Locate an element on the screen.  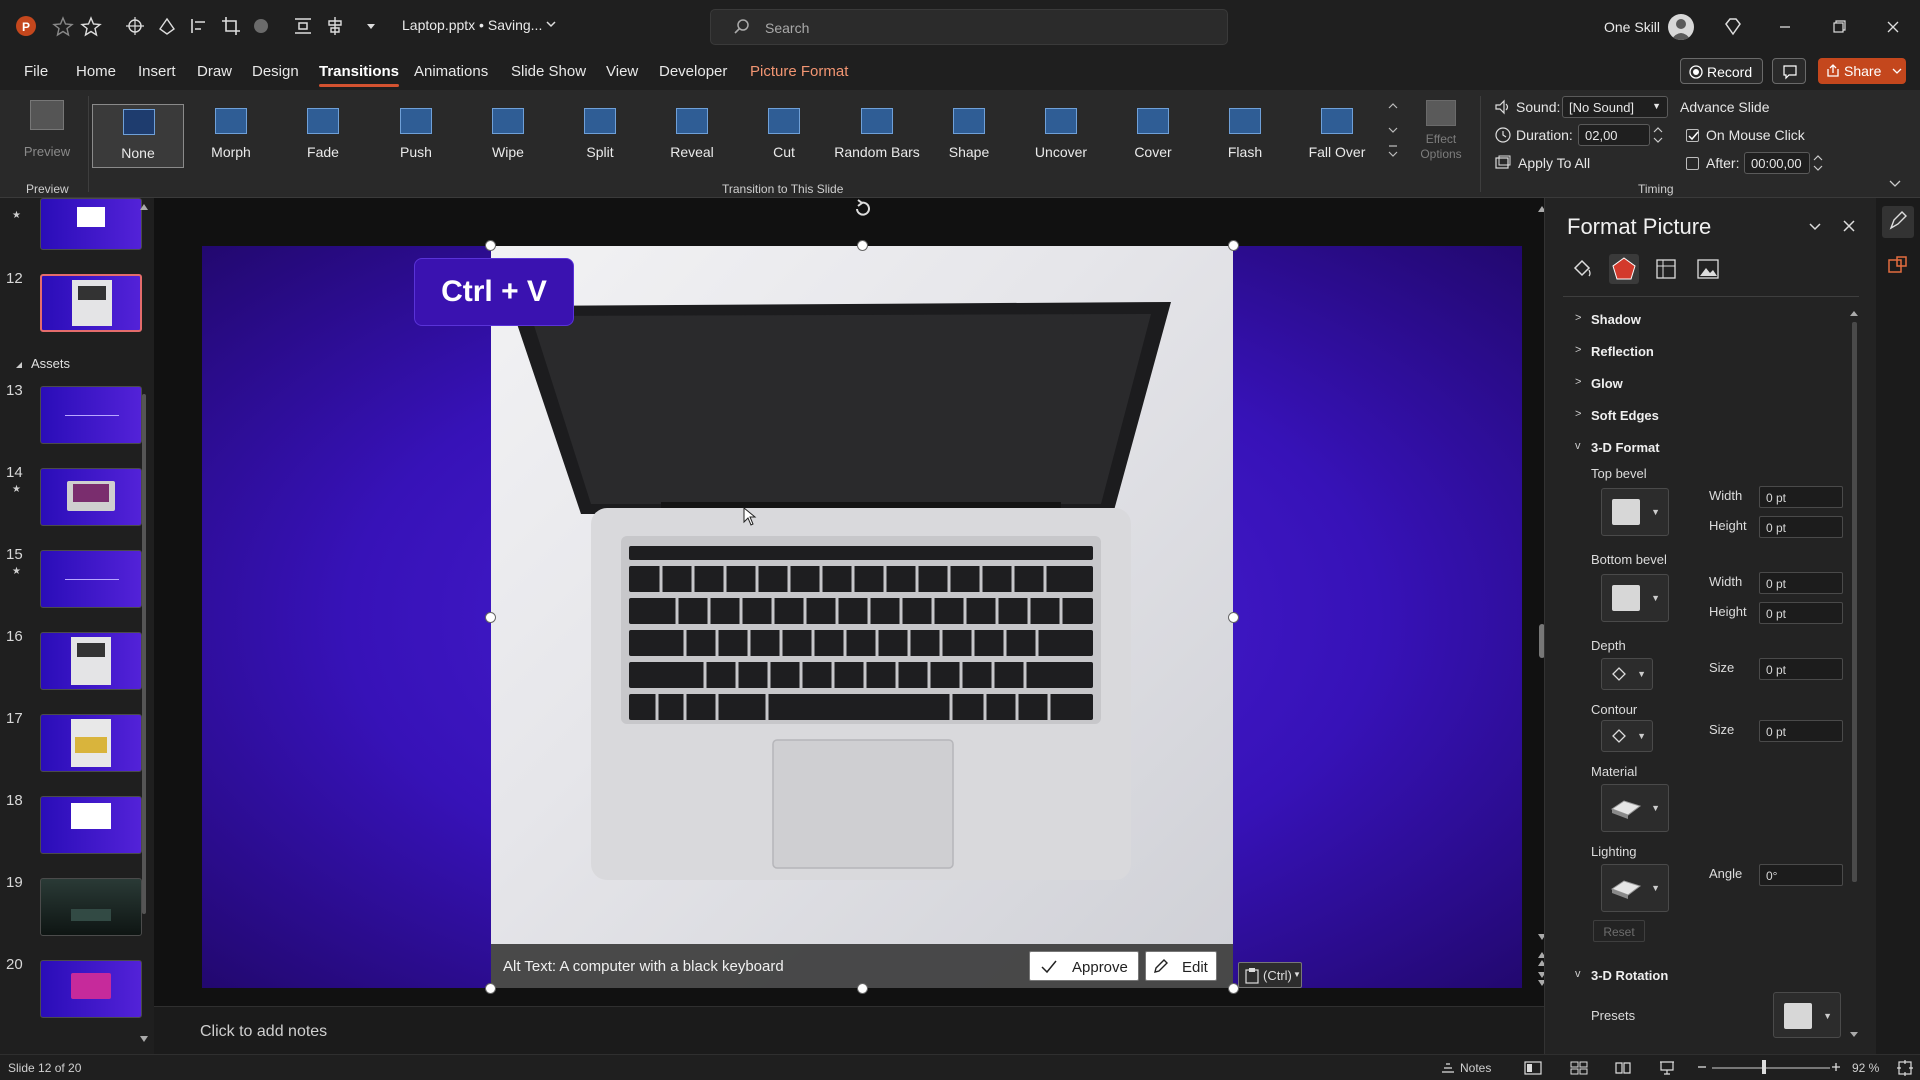
apply-to-all-button: Apply To All is located at coordinates (1554, 163).